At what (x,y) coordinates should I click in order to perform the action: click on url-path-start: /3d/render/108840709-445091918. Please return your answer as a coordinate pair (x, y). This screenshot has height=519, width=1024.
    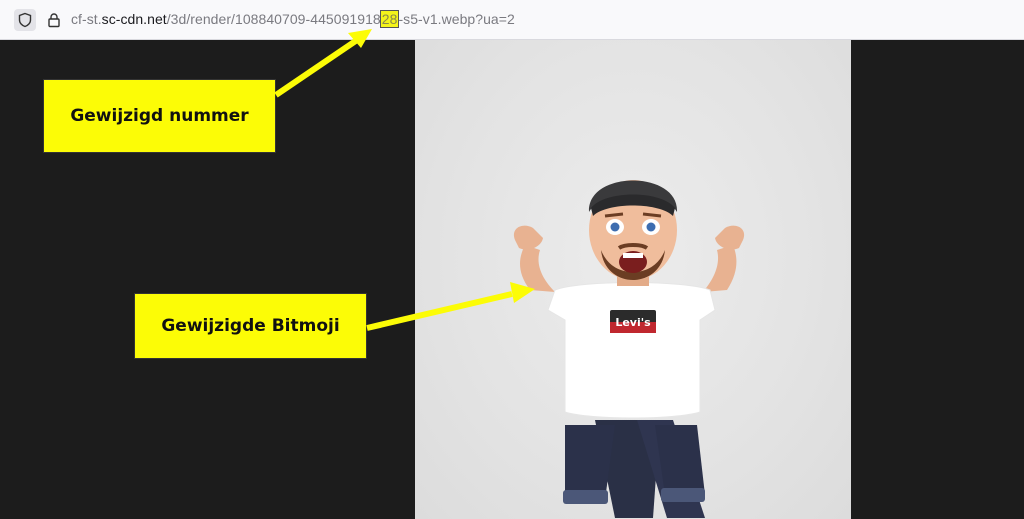
    Looking at the image, I should click on (273, 19).